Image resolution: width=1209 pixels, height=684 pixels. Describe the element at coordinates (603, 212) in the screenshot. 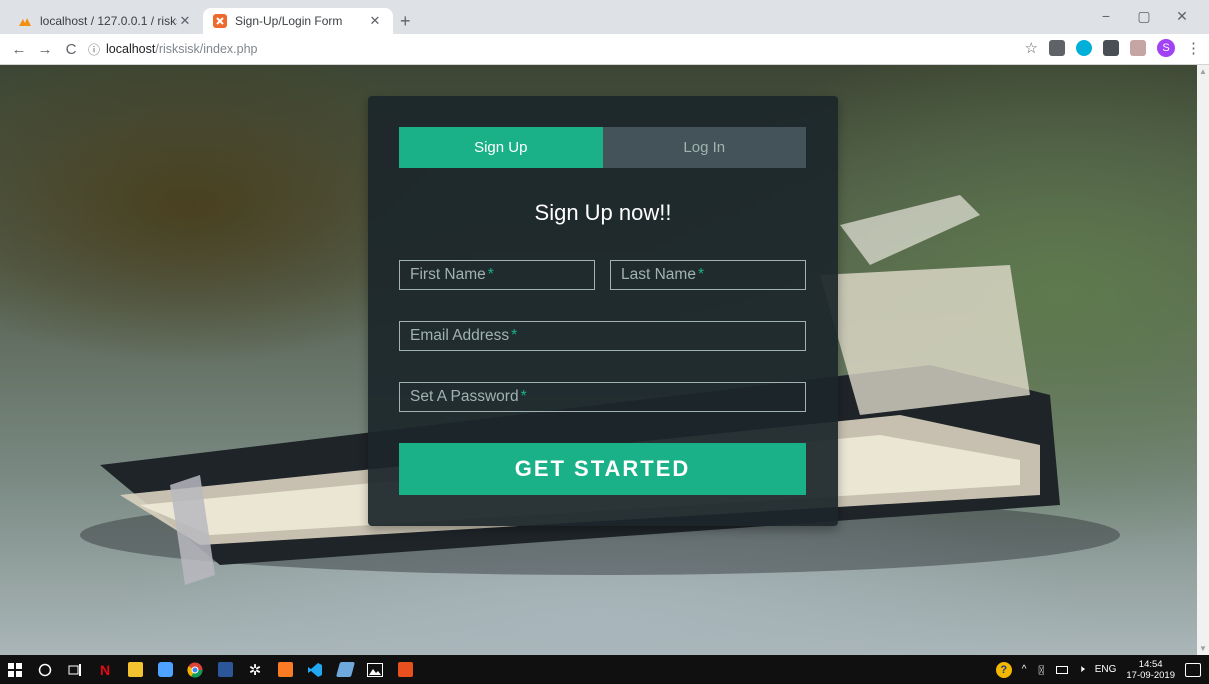

I see `form-heading: Sign Up now!!` at that location.